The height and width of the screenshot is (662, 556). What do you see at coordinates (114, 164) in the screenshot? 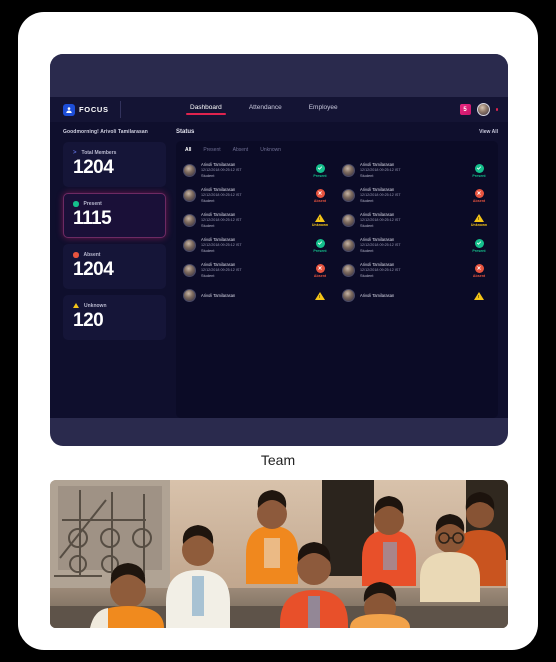
I see `stat-card-total-members: > Total Members 1204` at bounding box center [114, 164].